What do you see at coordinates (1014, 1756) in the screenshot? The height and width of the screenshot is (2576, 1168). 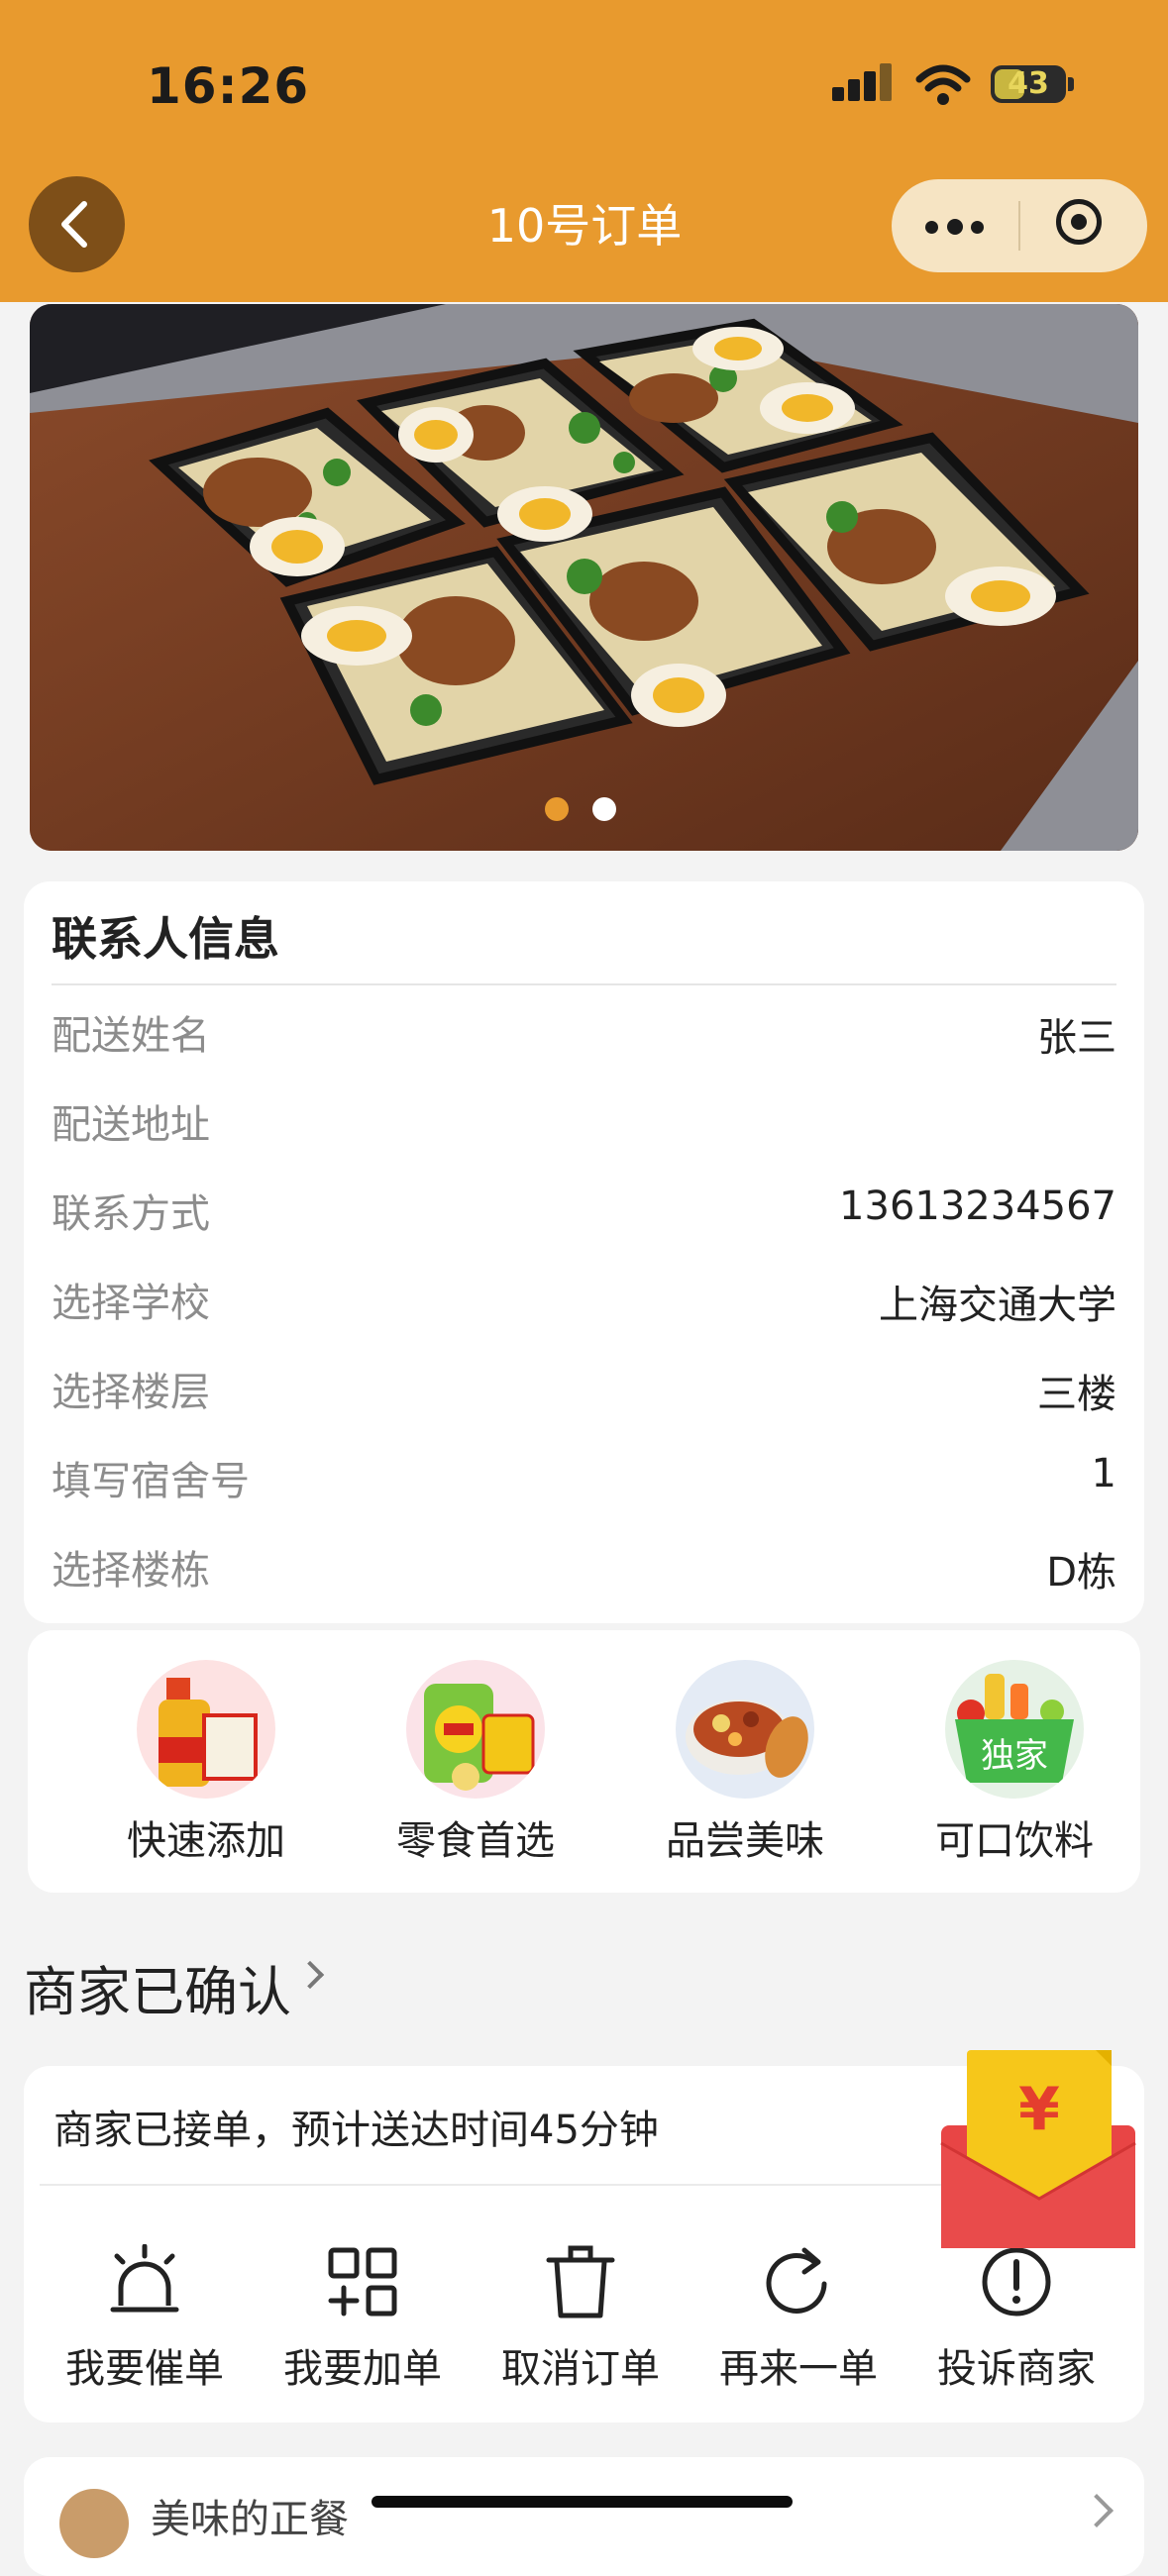 I see `category-badge: 独家` at bounding box center [1014, 1756].